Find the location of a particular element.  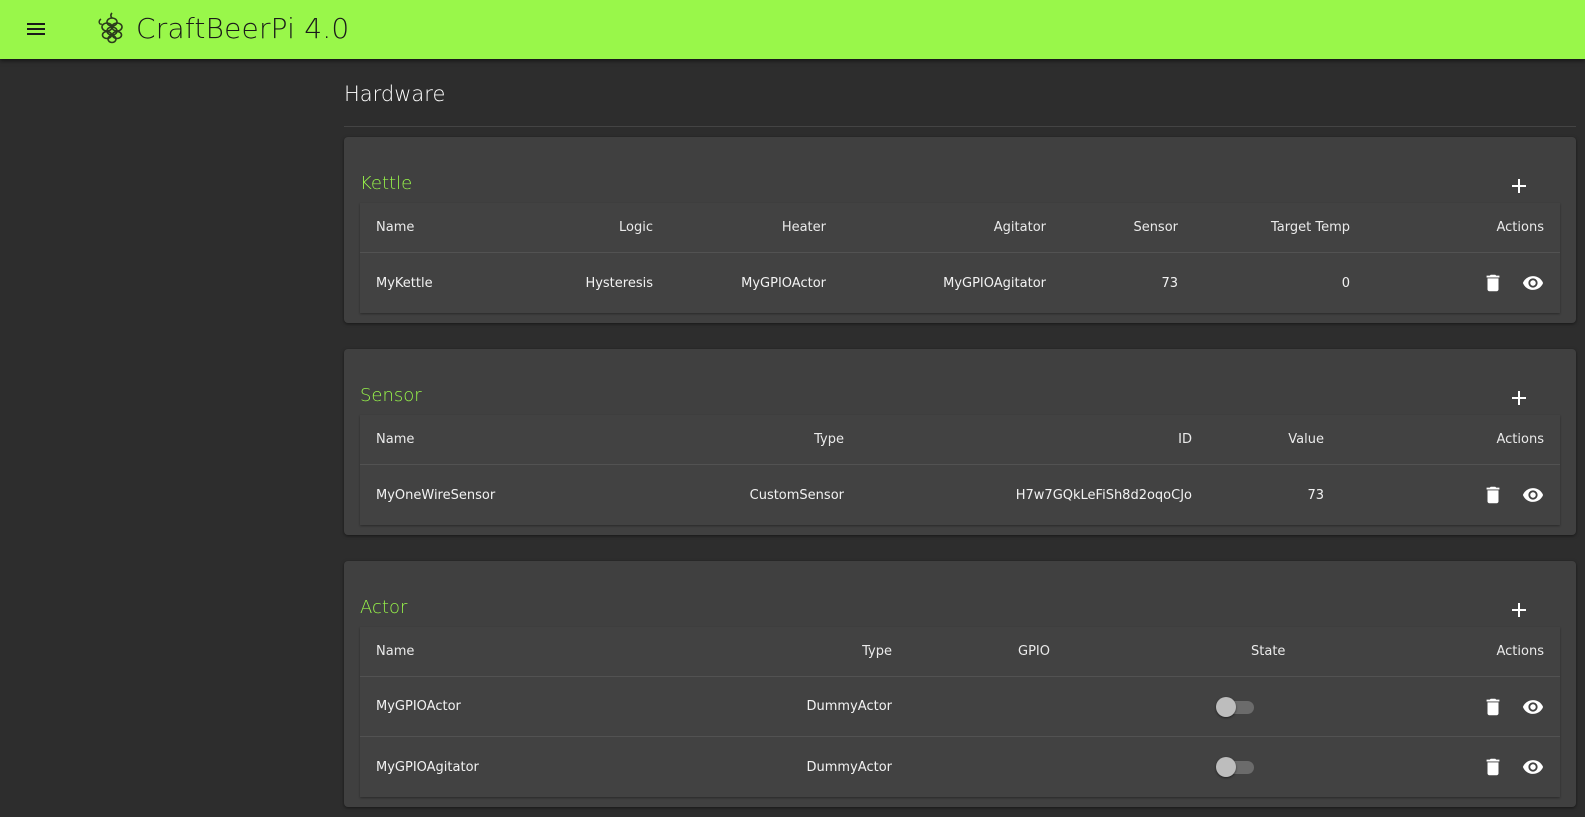

sensor-card-title: Sensor is located at coordinates (391, 395).